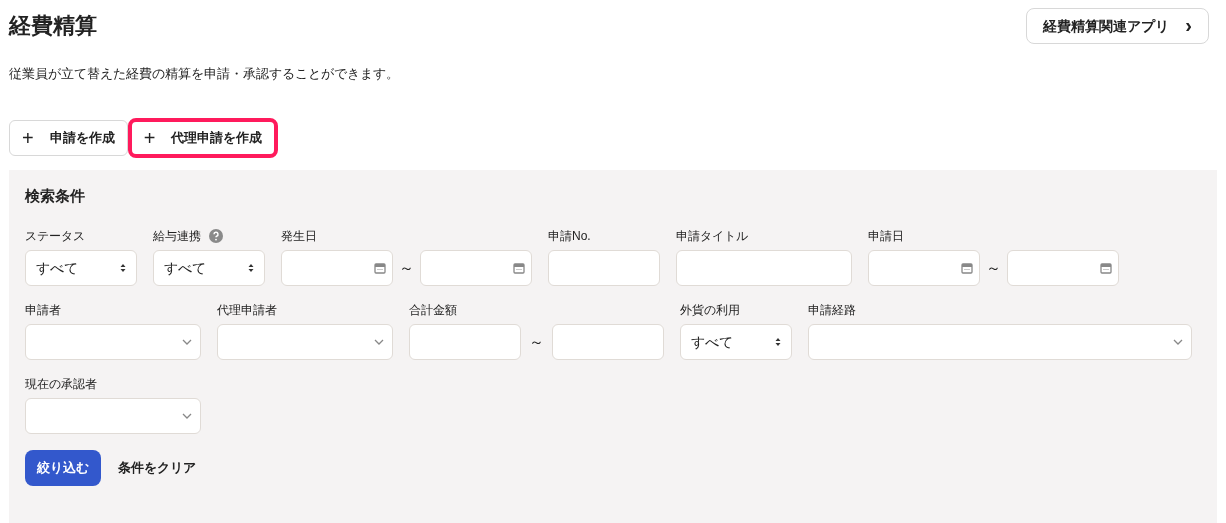 The image size is (1226, 523). Describe the element at coordinates (247, 310) in the screenshot. I see `field-label: 代理申請者` at that location.